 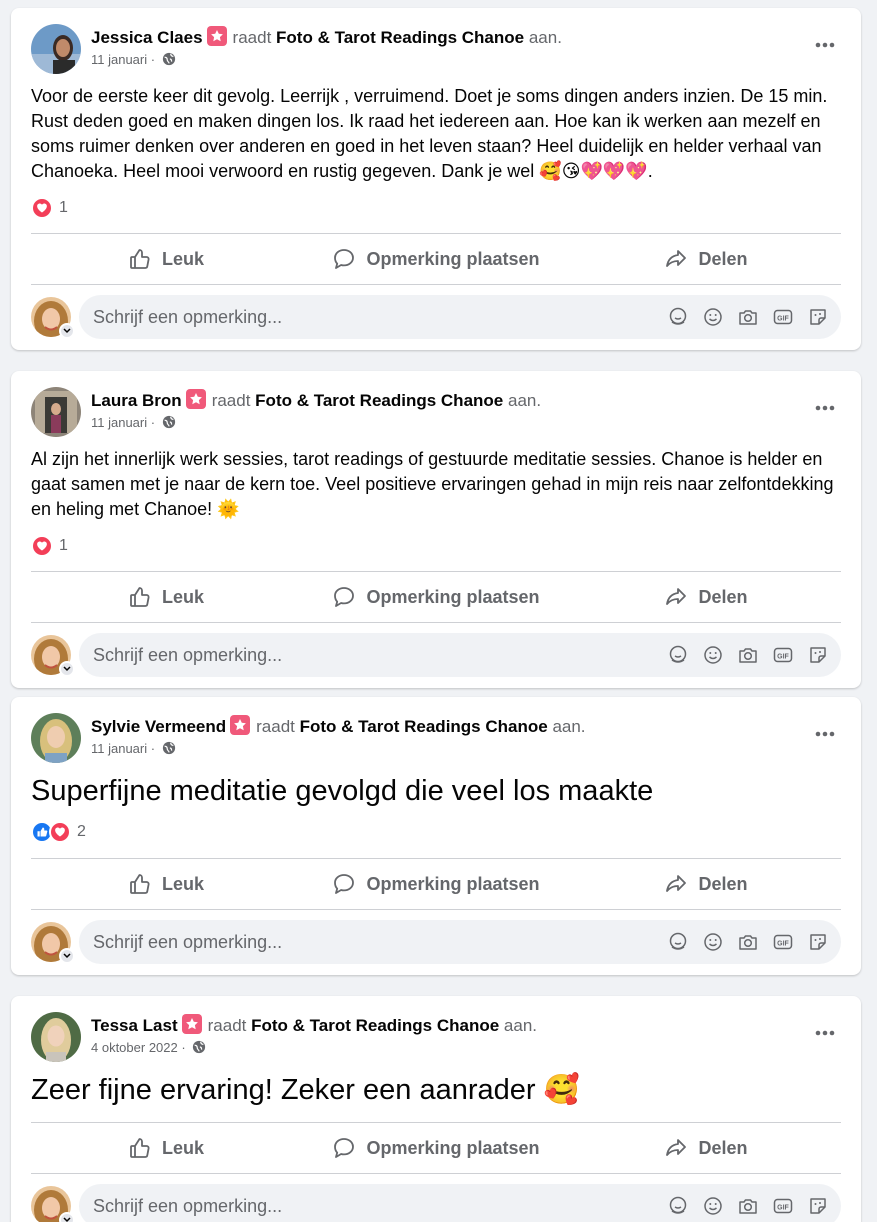 What do you see at coordinates (81, 831) in the screenshot?
I see `reaction-count: 2` at bounding box center [81, 831].